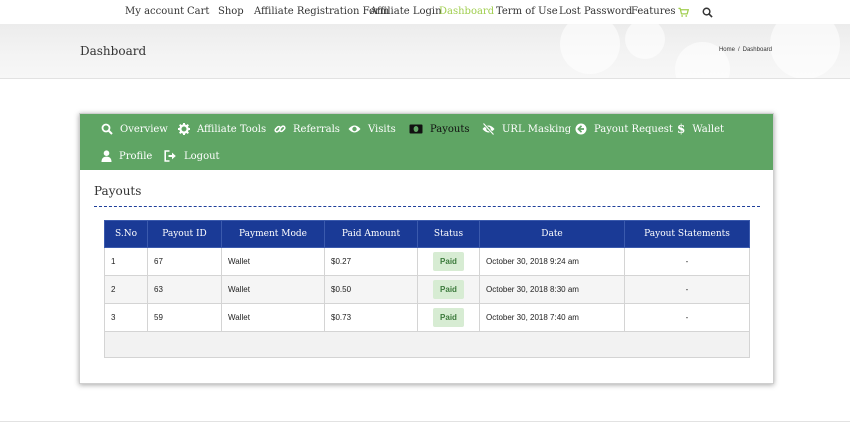  I want to click on tab-label: Logout, so click(202, 156).